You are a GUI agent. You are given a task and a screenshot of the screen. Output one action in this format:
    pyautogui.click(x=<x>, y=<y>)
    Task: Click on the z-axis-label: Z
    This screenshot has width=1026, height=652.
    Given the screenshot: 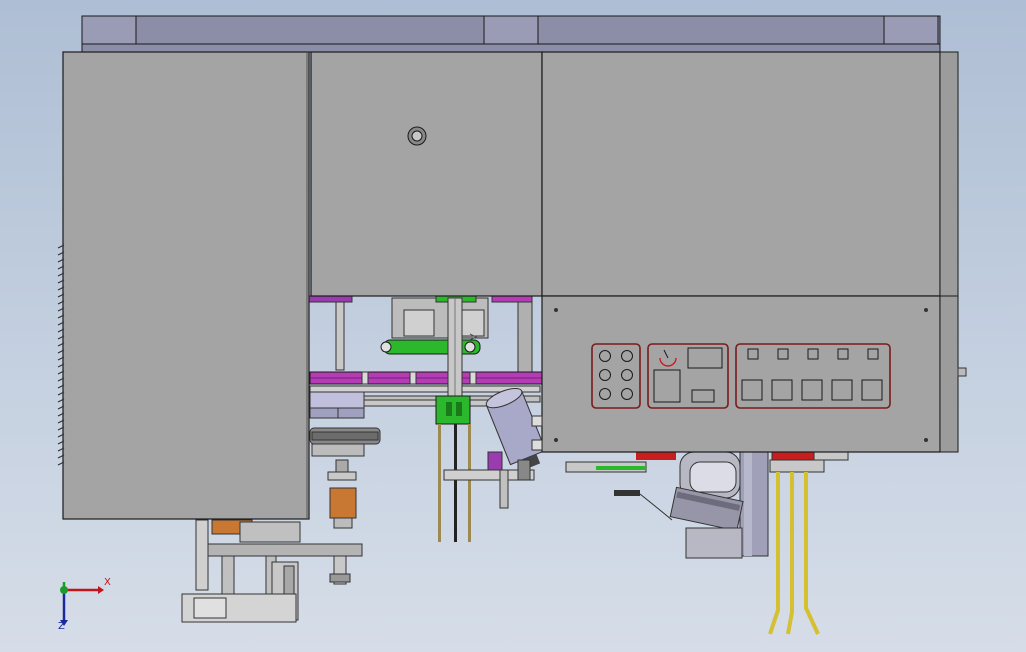 What is the action you would take?
    pyautogui.click(x=61, y=626)
    